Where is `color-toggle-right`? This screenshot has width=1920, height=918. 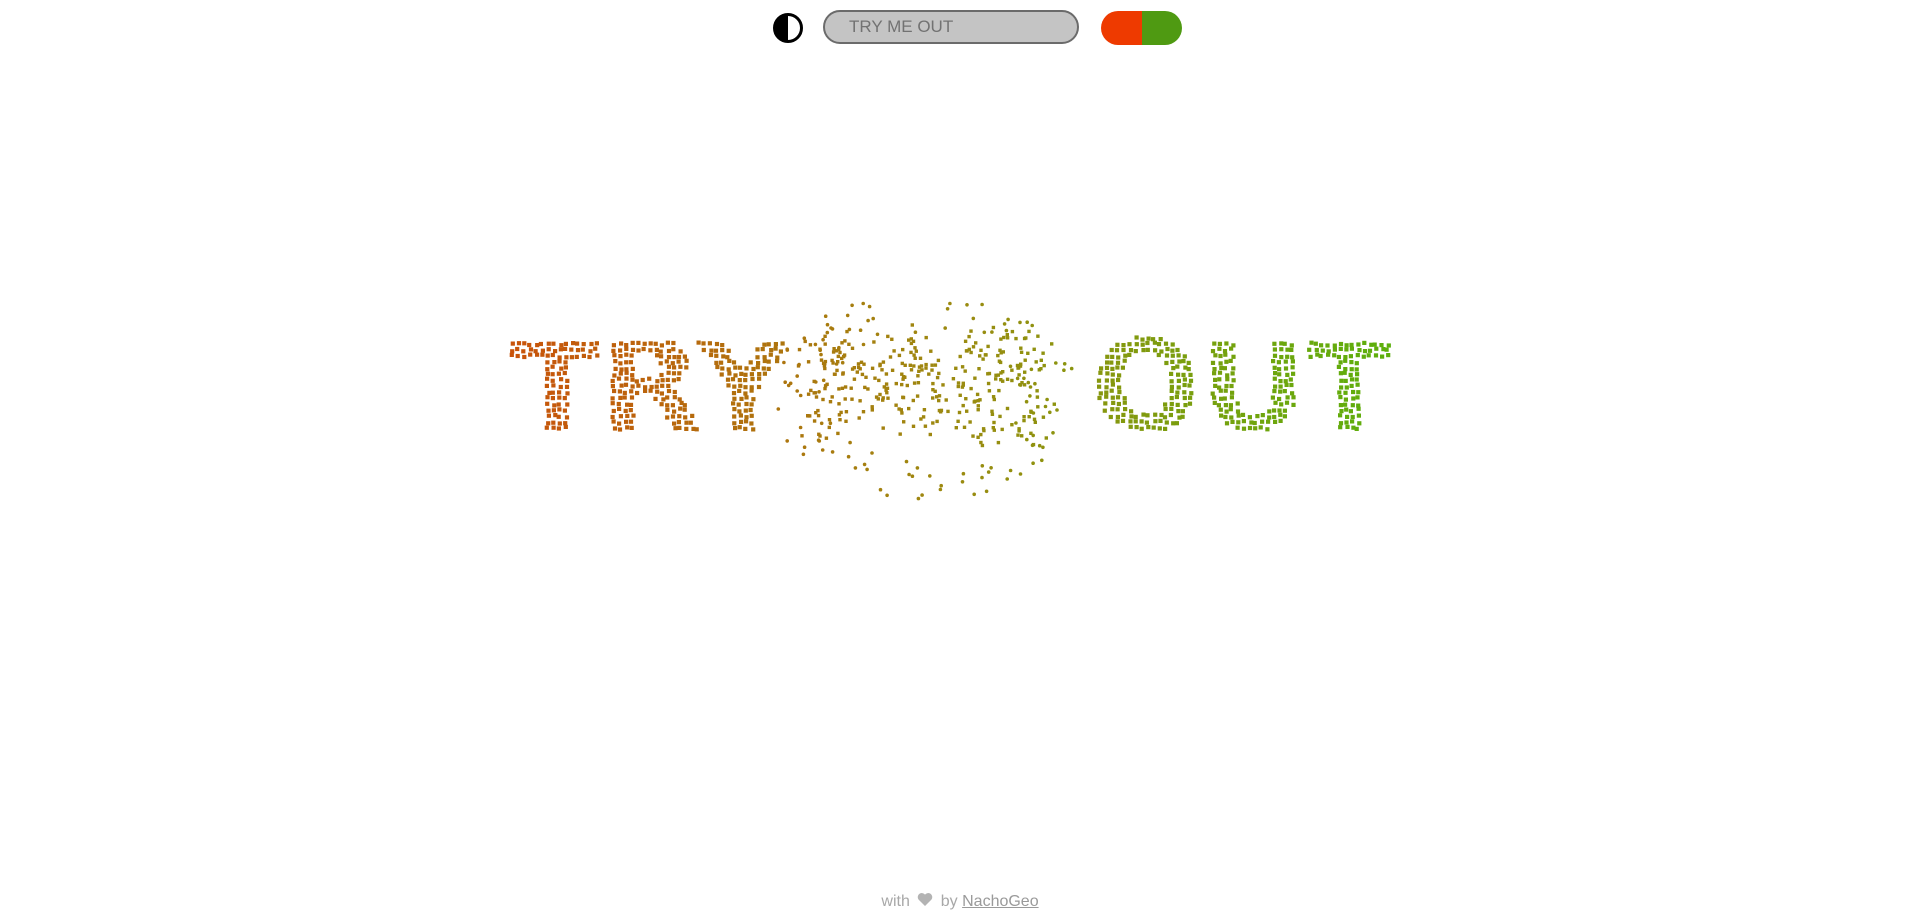 color-toggle-right is located at coordinates (1161, 28).